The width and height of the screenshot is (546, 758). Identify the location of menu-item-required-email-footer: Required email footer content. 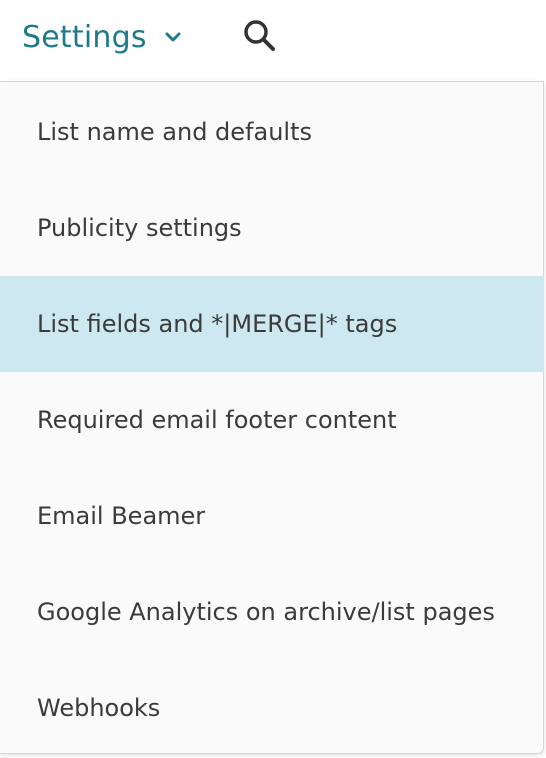
(272, 420).